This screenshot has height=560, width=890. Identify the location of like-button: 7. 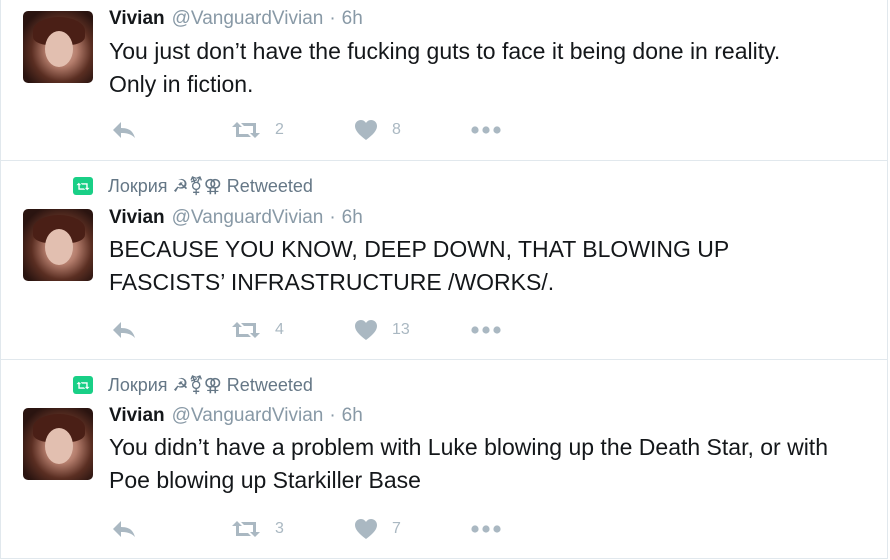
(377, 529).